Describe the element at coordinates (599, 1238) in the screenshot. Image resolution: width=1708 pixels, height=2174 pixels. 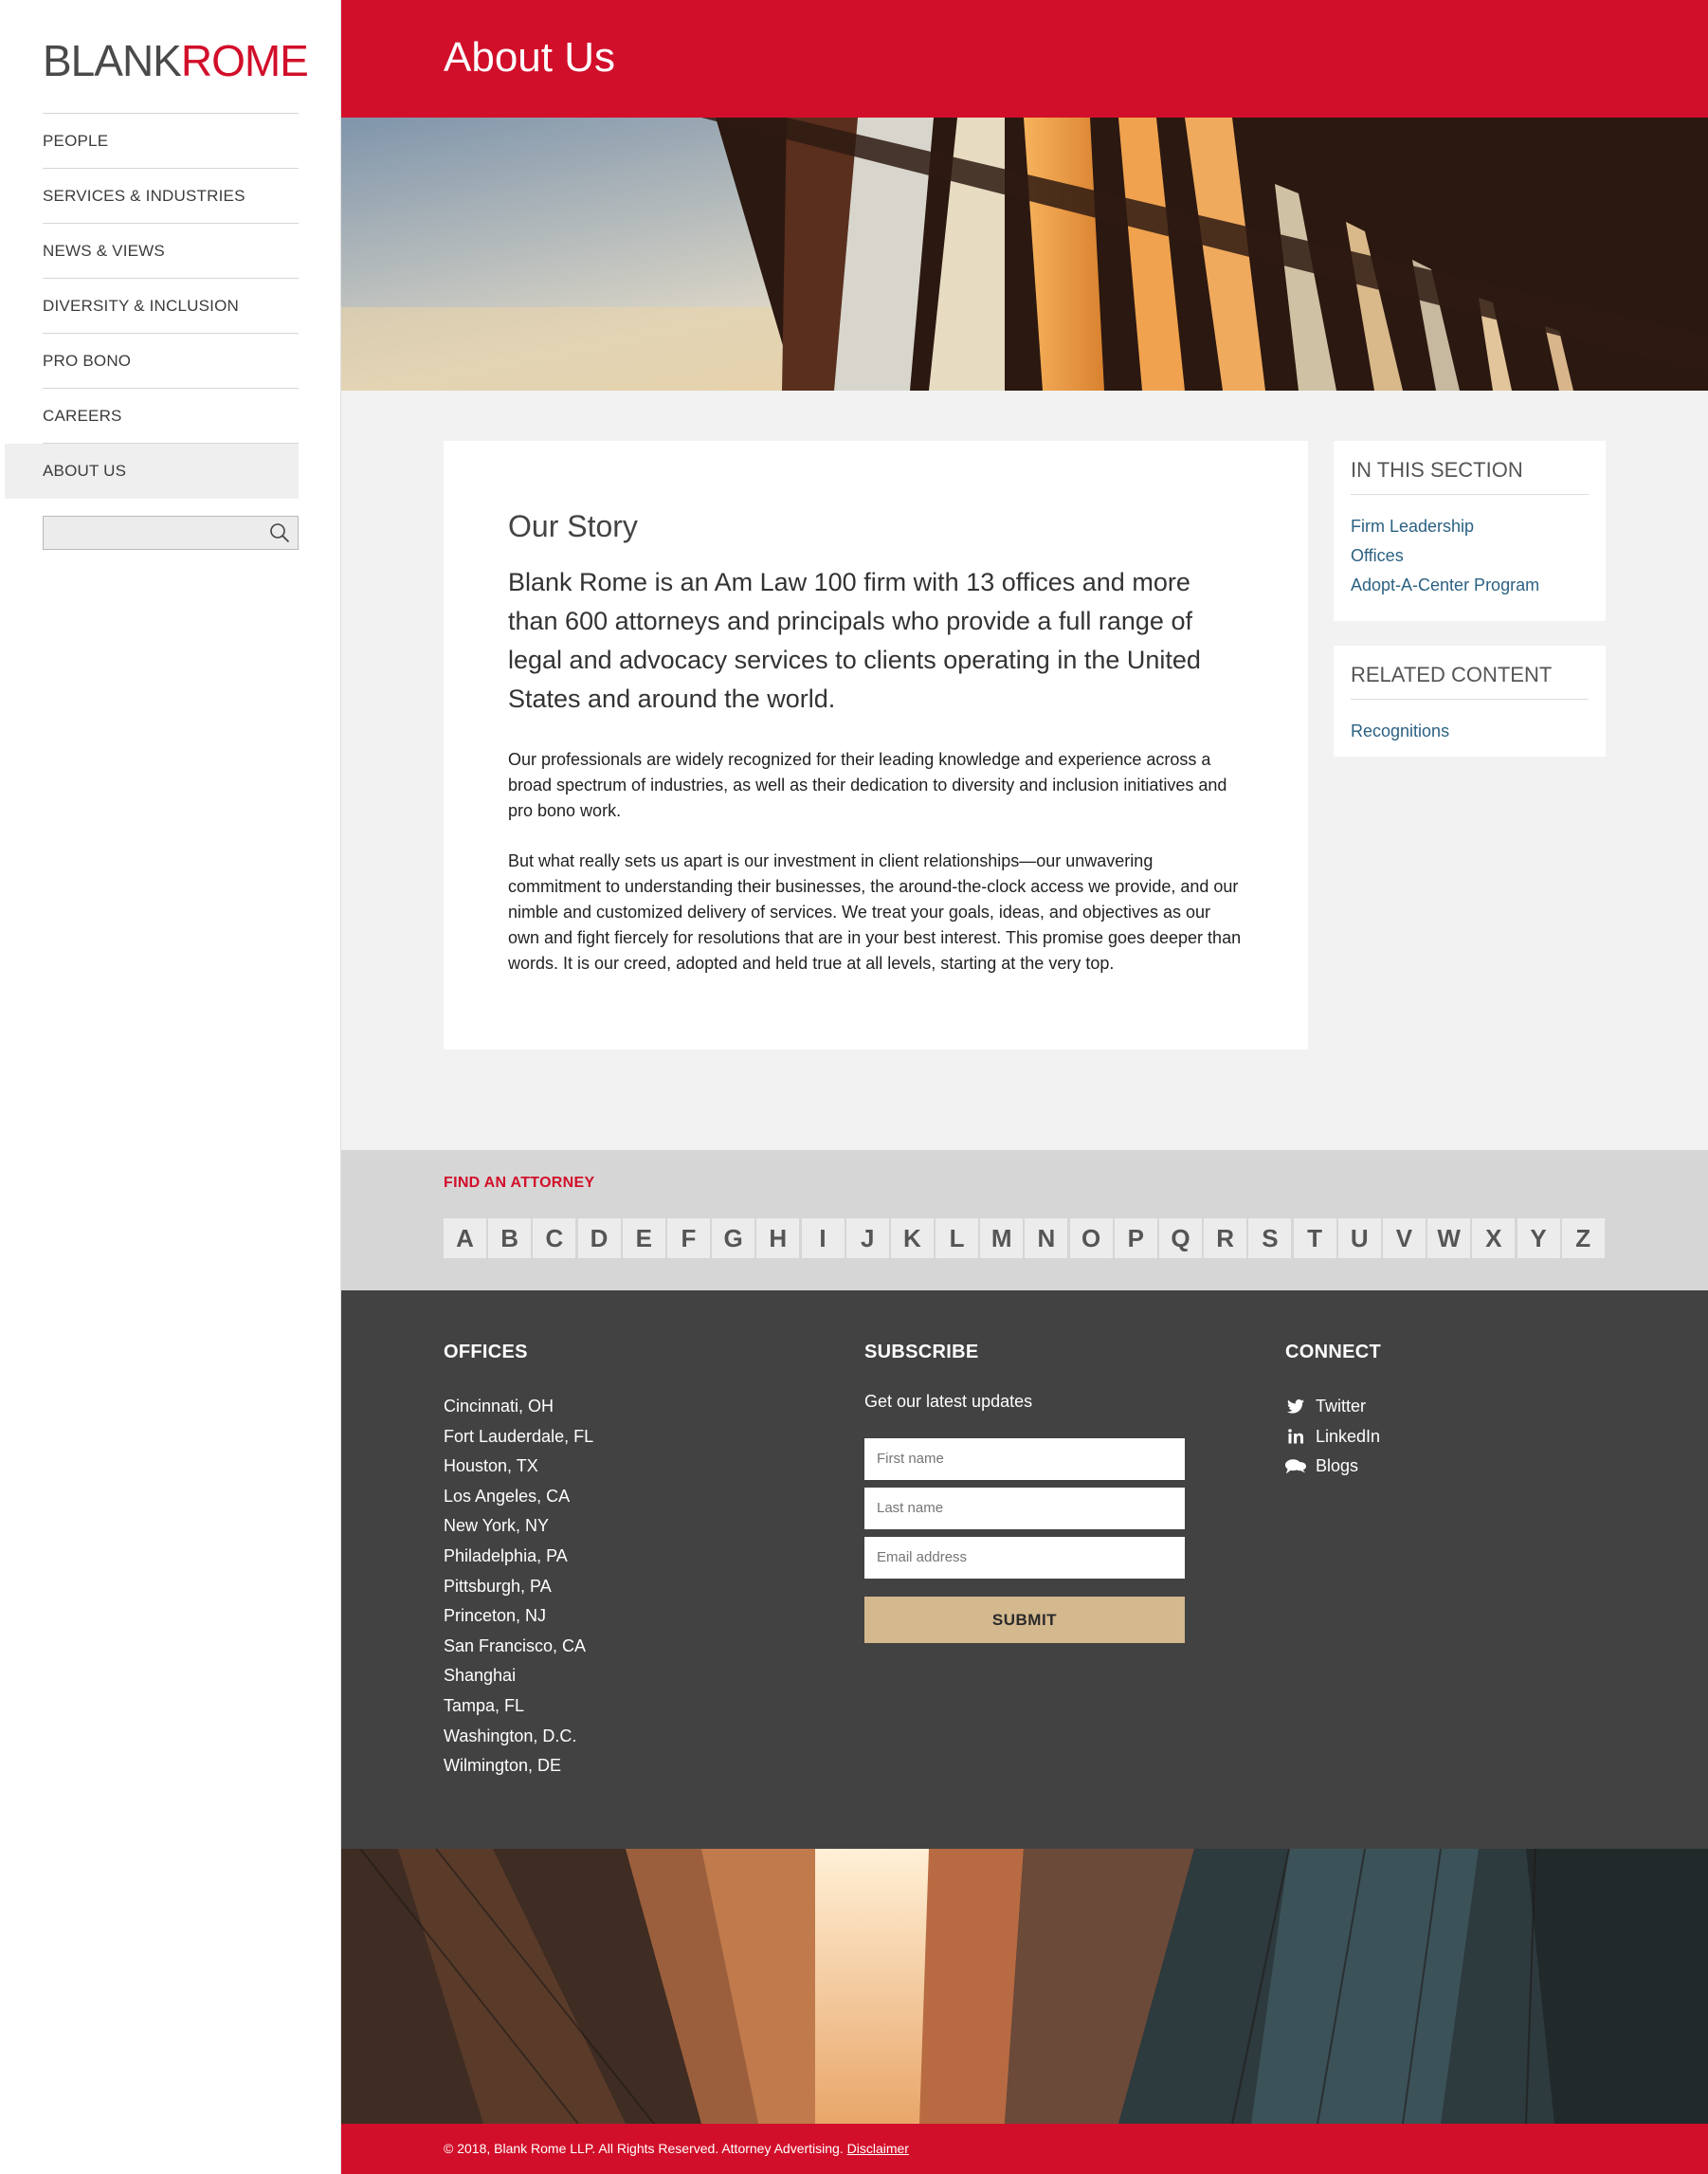
I see `letter-d: D` at that location.